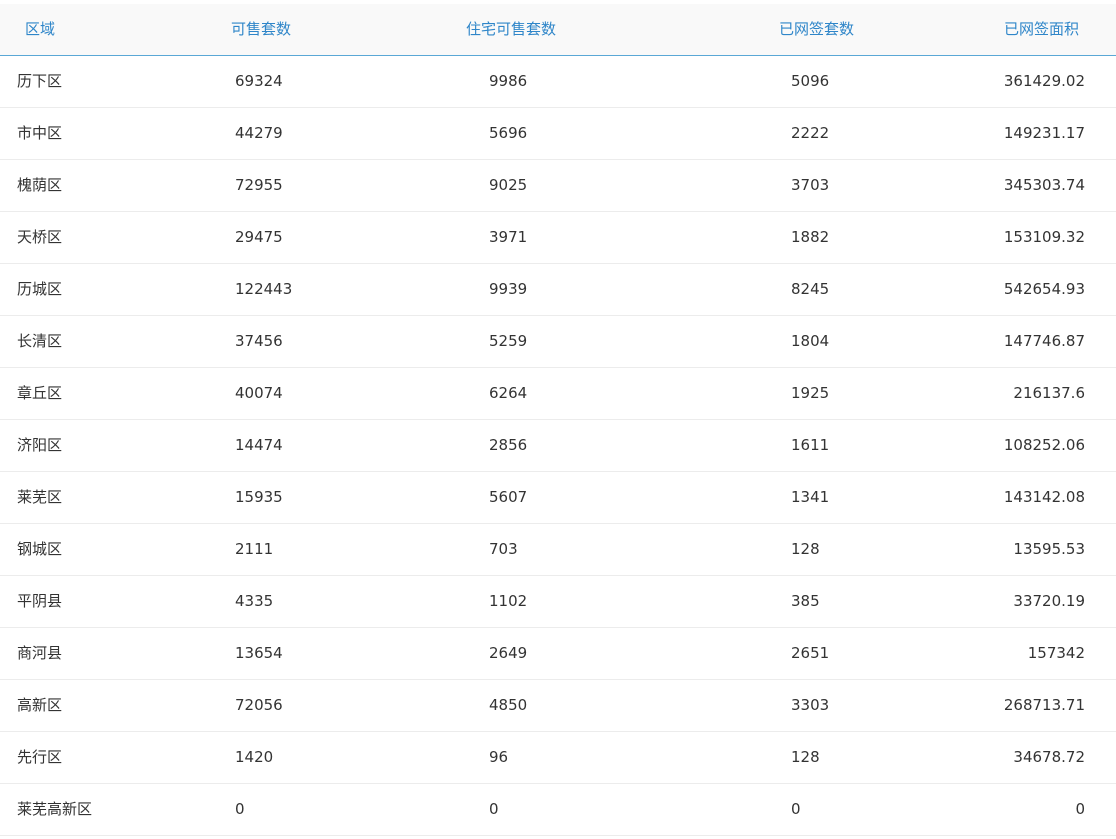 The image size is (1116, 839). I want to click on cell-residential-available-units: 5696, so click(508, 133).